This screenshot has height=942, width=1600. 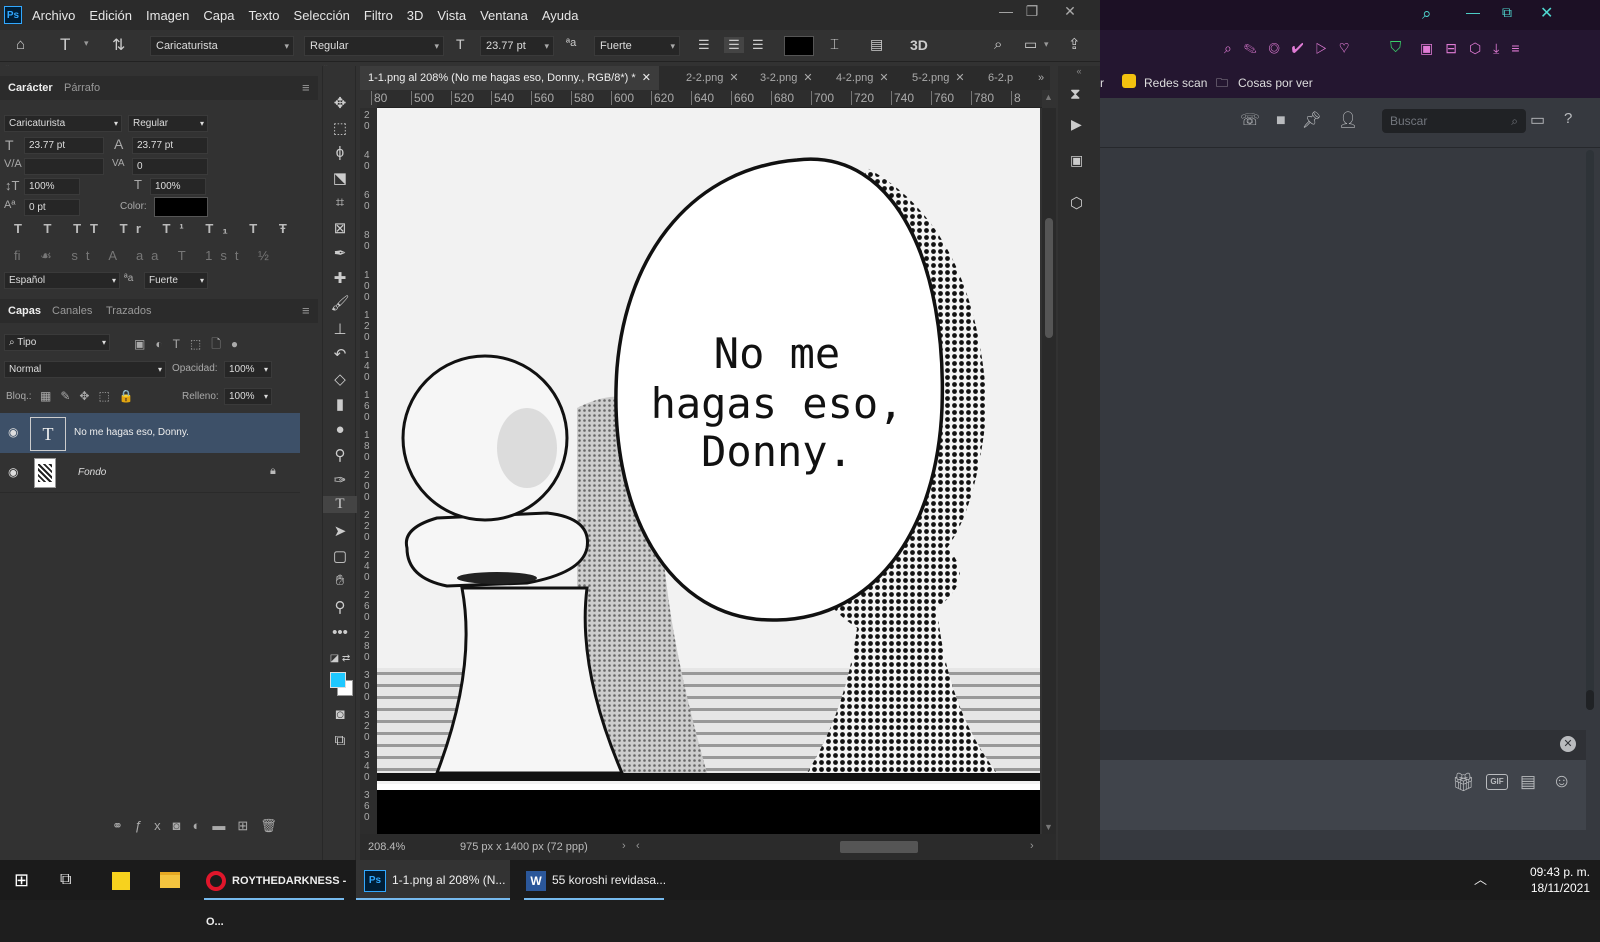 What do you see at coordinates (85, 369) in the screenshot?
I see `blend-mode-select: Normal ▾` at bounding box center [85, 369].